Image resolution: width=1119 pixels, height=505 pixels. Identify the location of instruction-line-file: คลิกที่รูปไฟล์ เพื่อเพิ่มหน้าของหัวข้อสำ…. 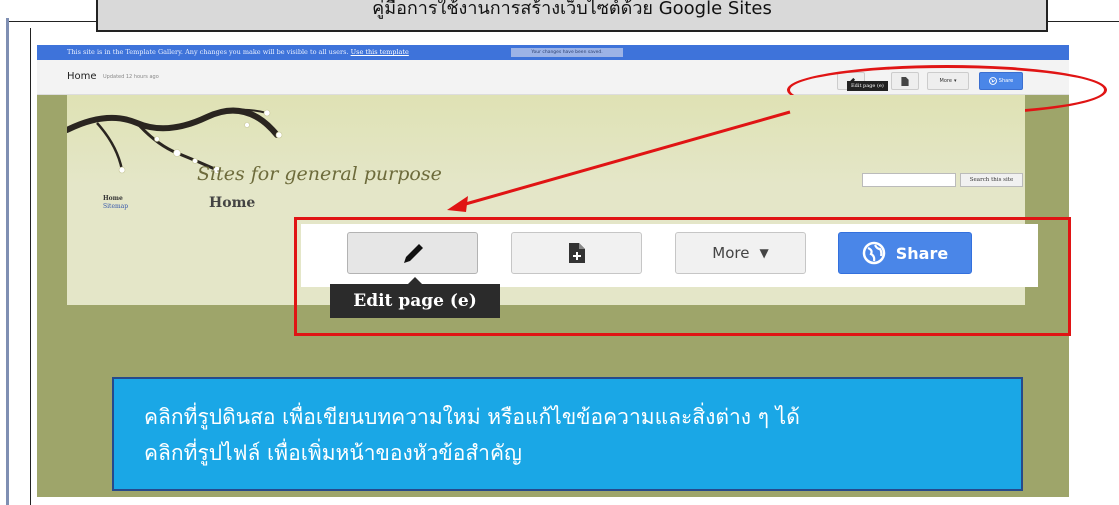
(333, 453).